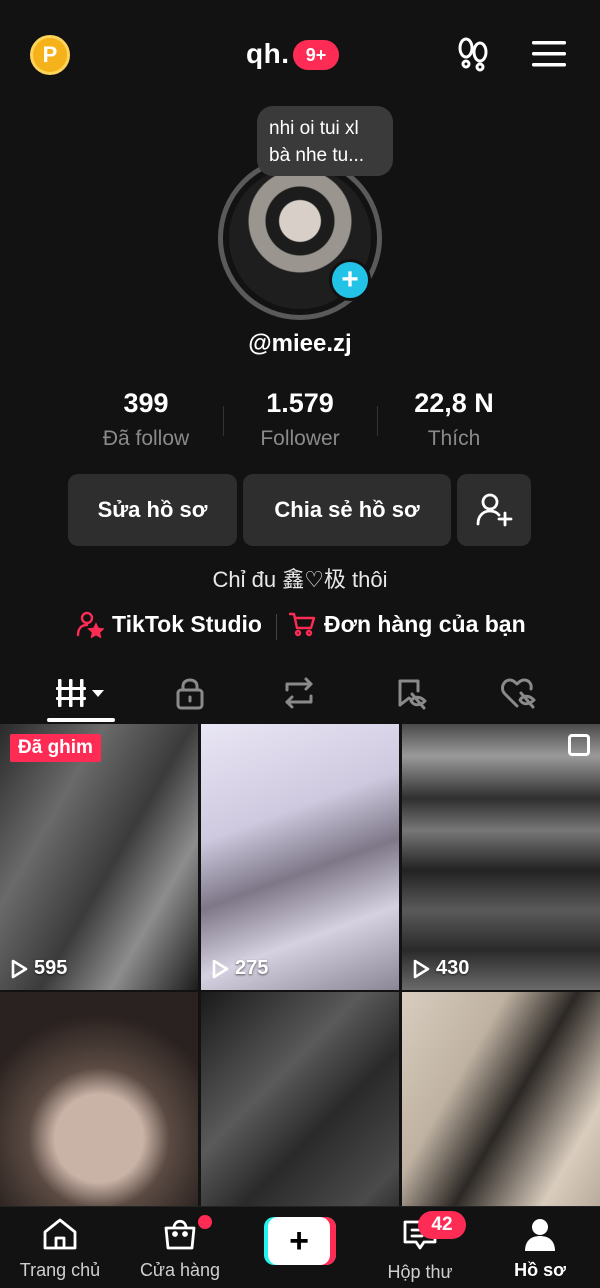 This screenshot has width=600, height=1288. I want to click on add-friend-button, so click(494, 510).